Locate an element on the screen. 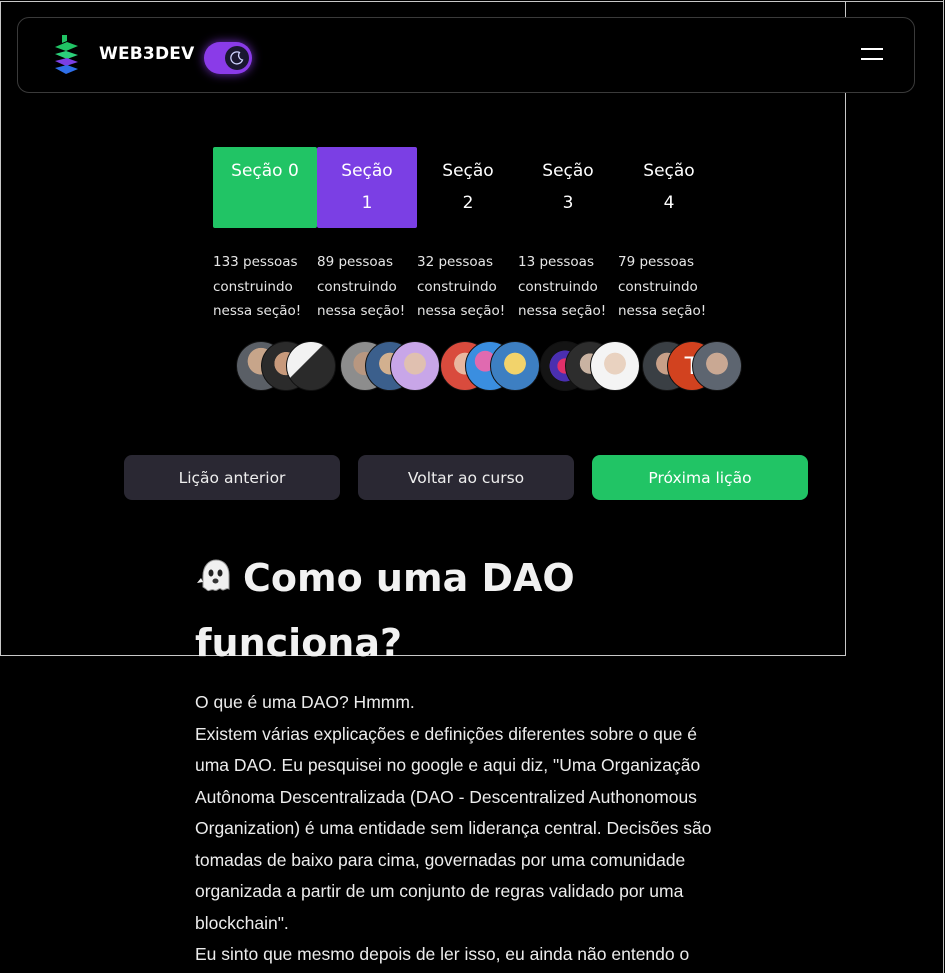 Image resolution: width=945 pixels, height=973 pixels. back-to-course-button: Voltar ao curso is located at coordinates (466, 477).